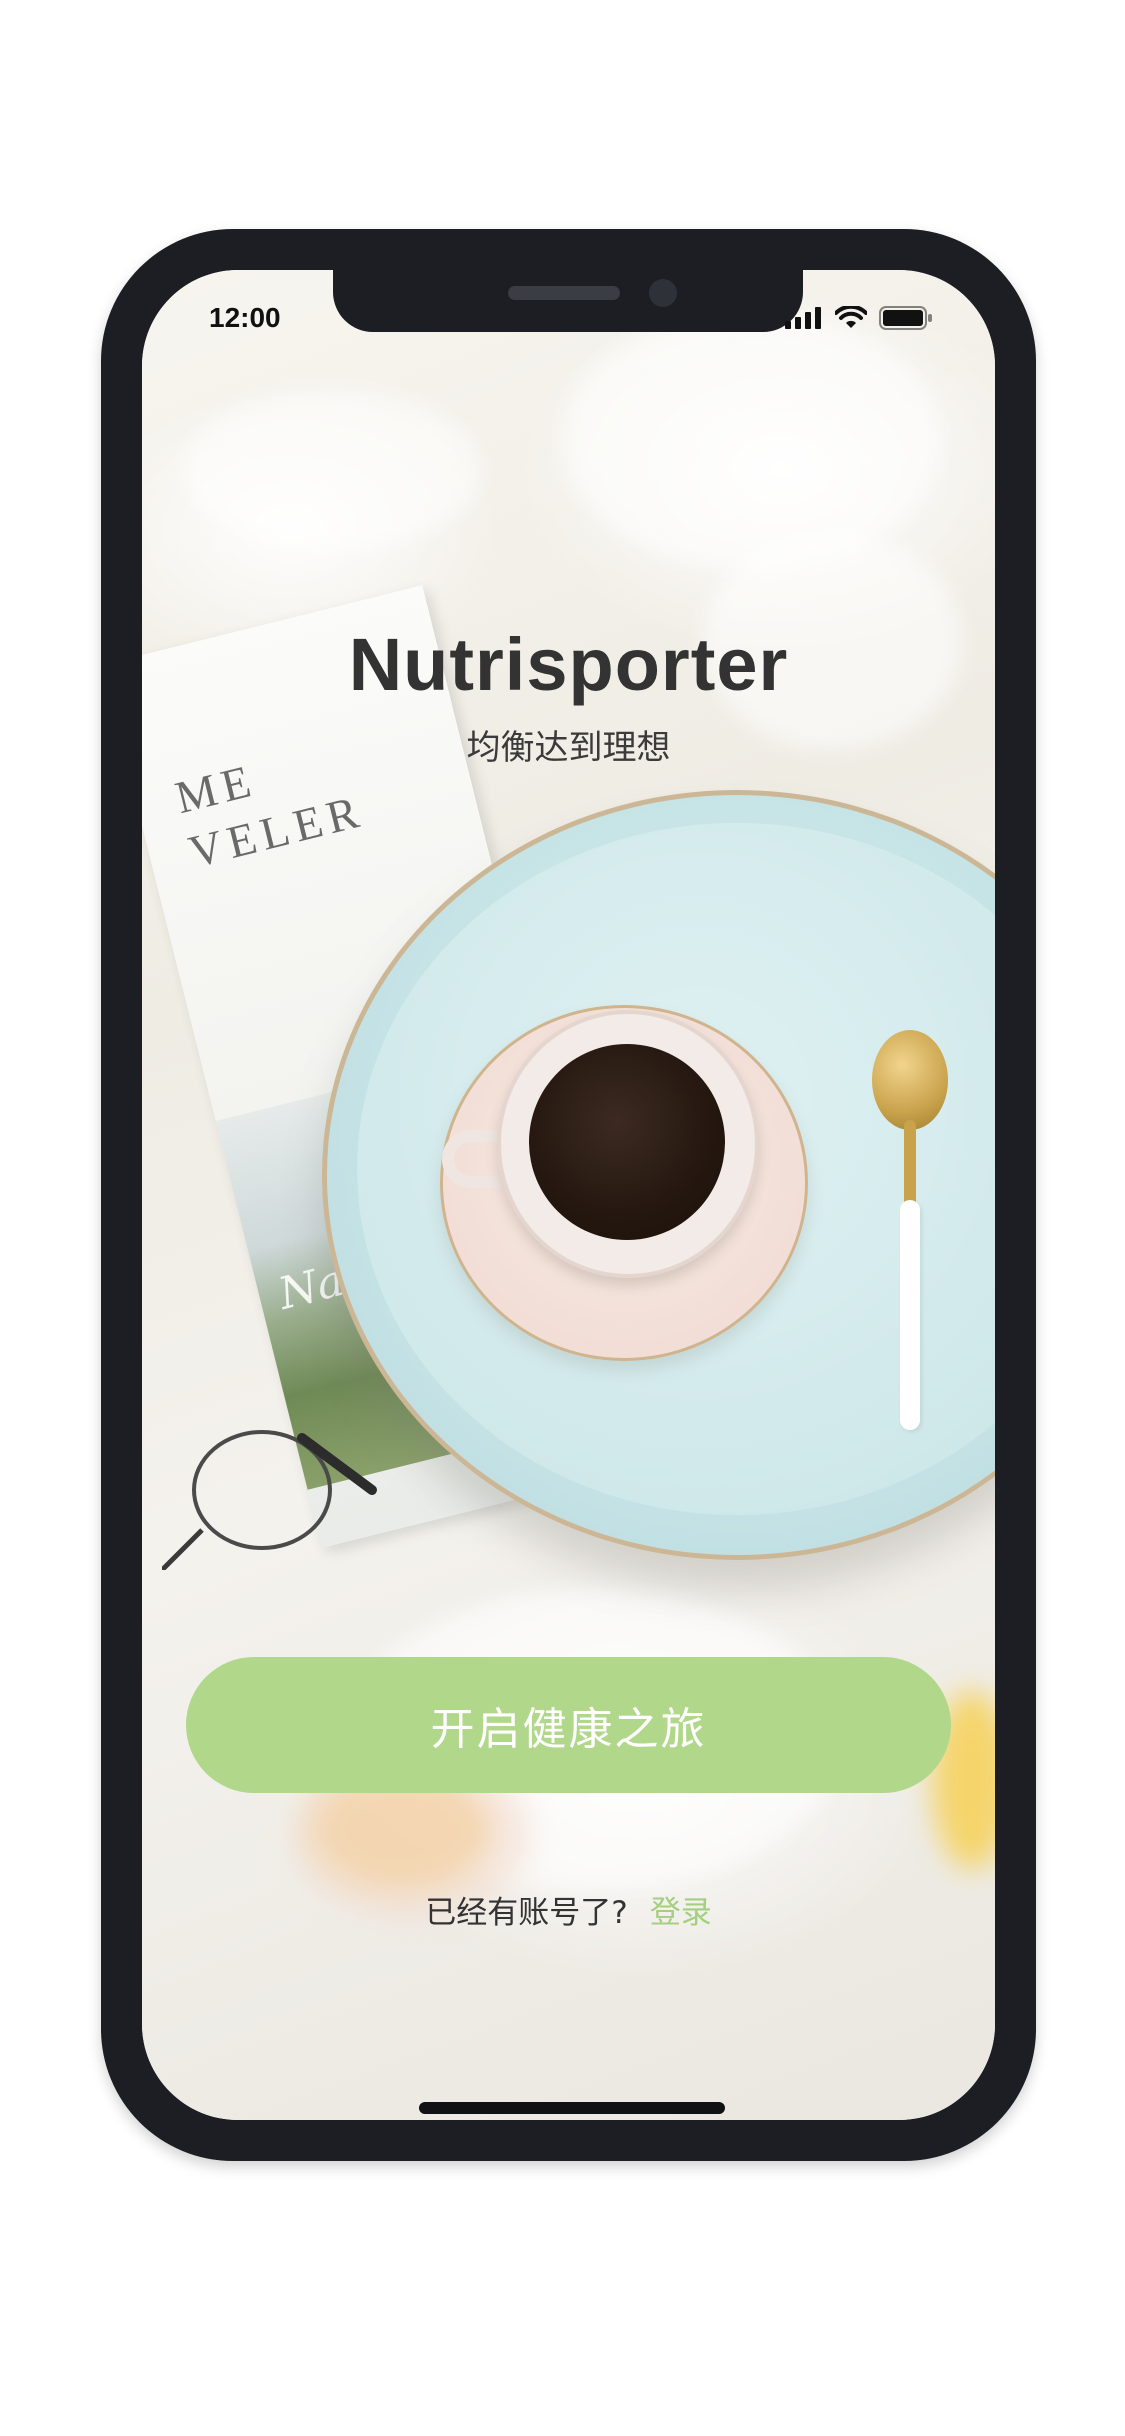  Describe the element at coordinates (568, 748) in the screenshot. I see `app-tagline: 均衡达到理想` at that location.